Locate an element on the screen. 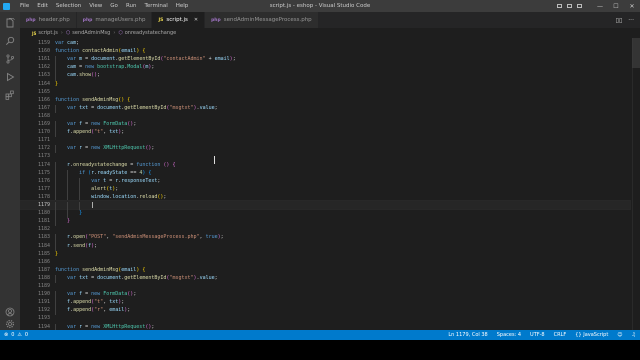 This screenshot has height=360, width=640. code-line: 1166 function sendAdminMsg() { is located at coordinates (325, 100).